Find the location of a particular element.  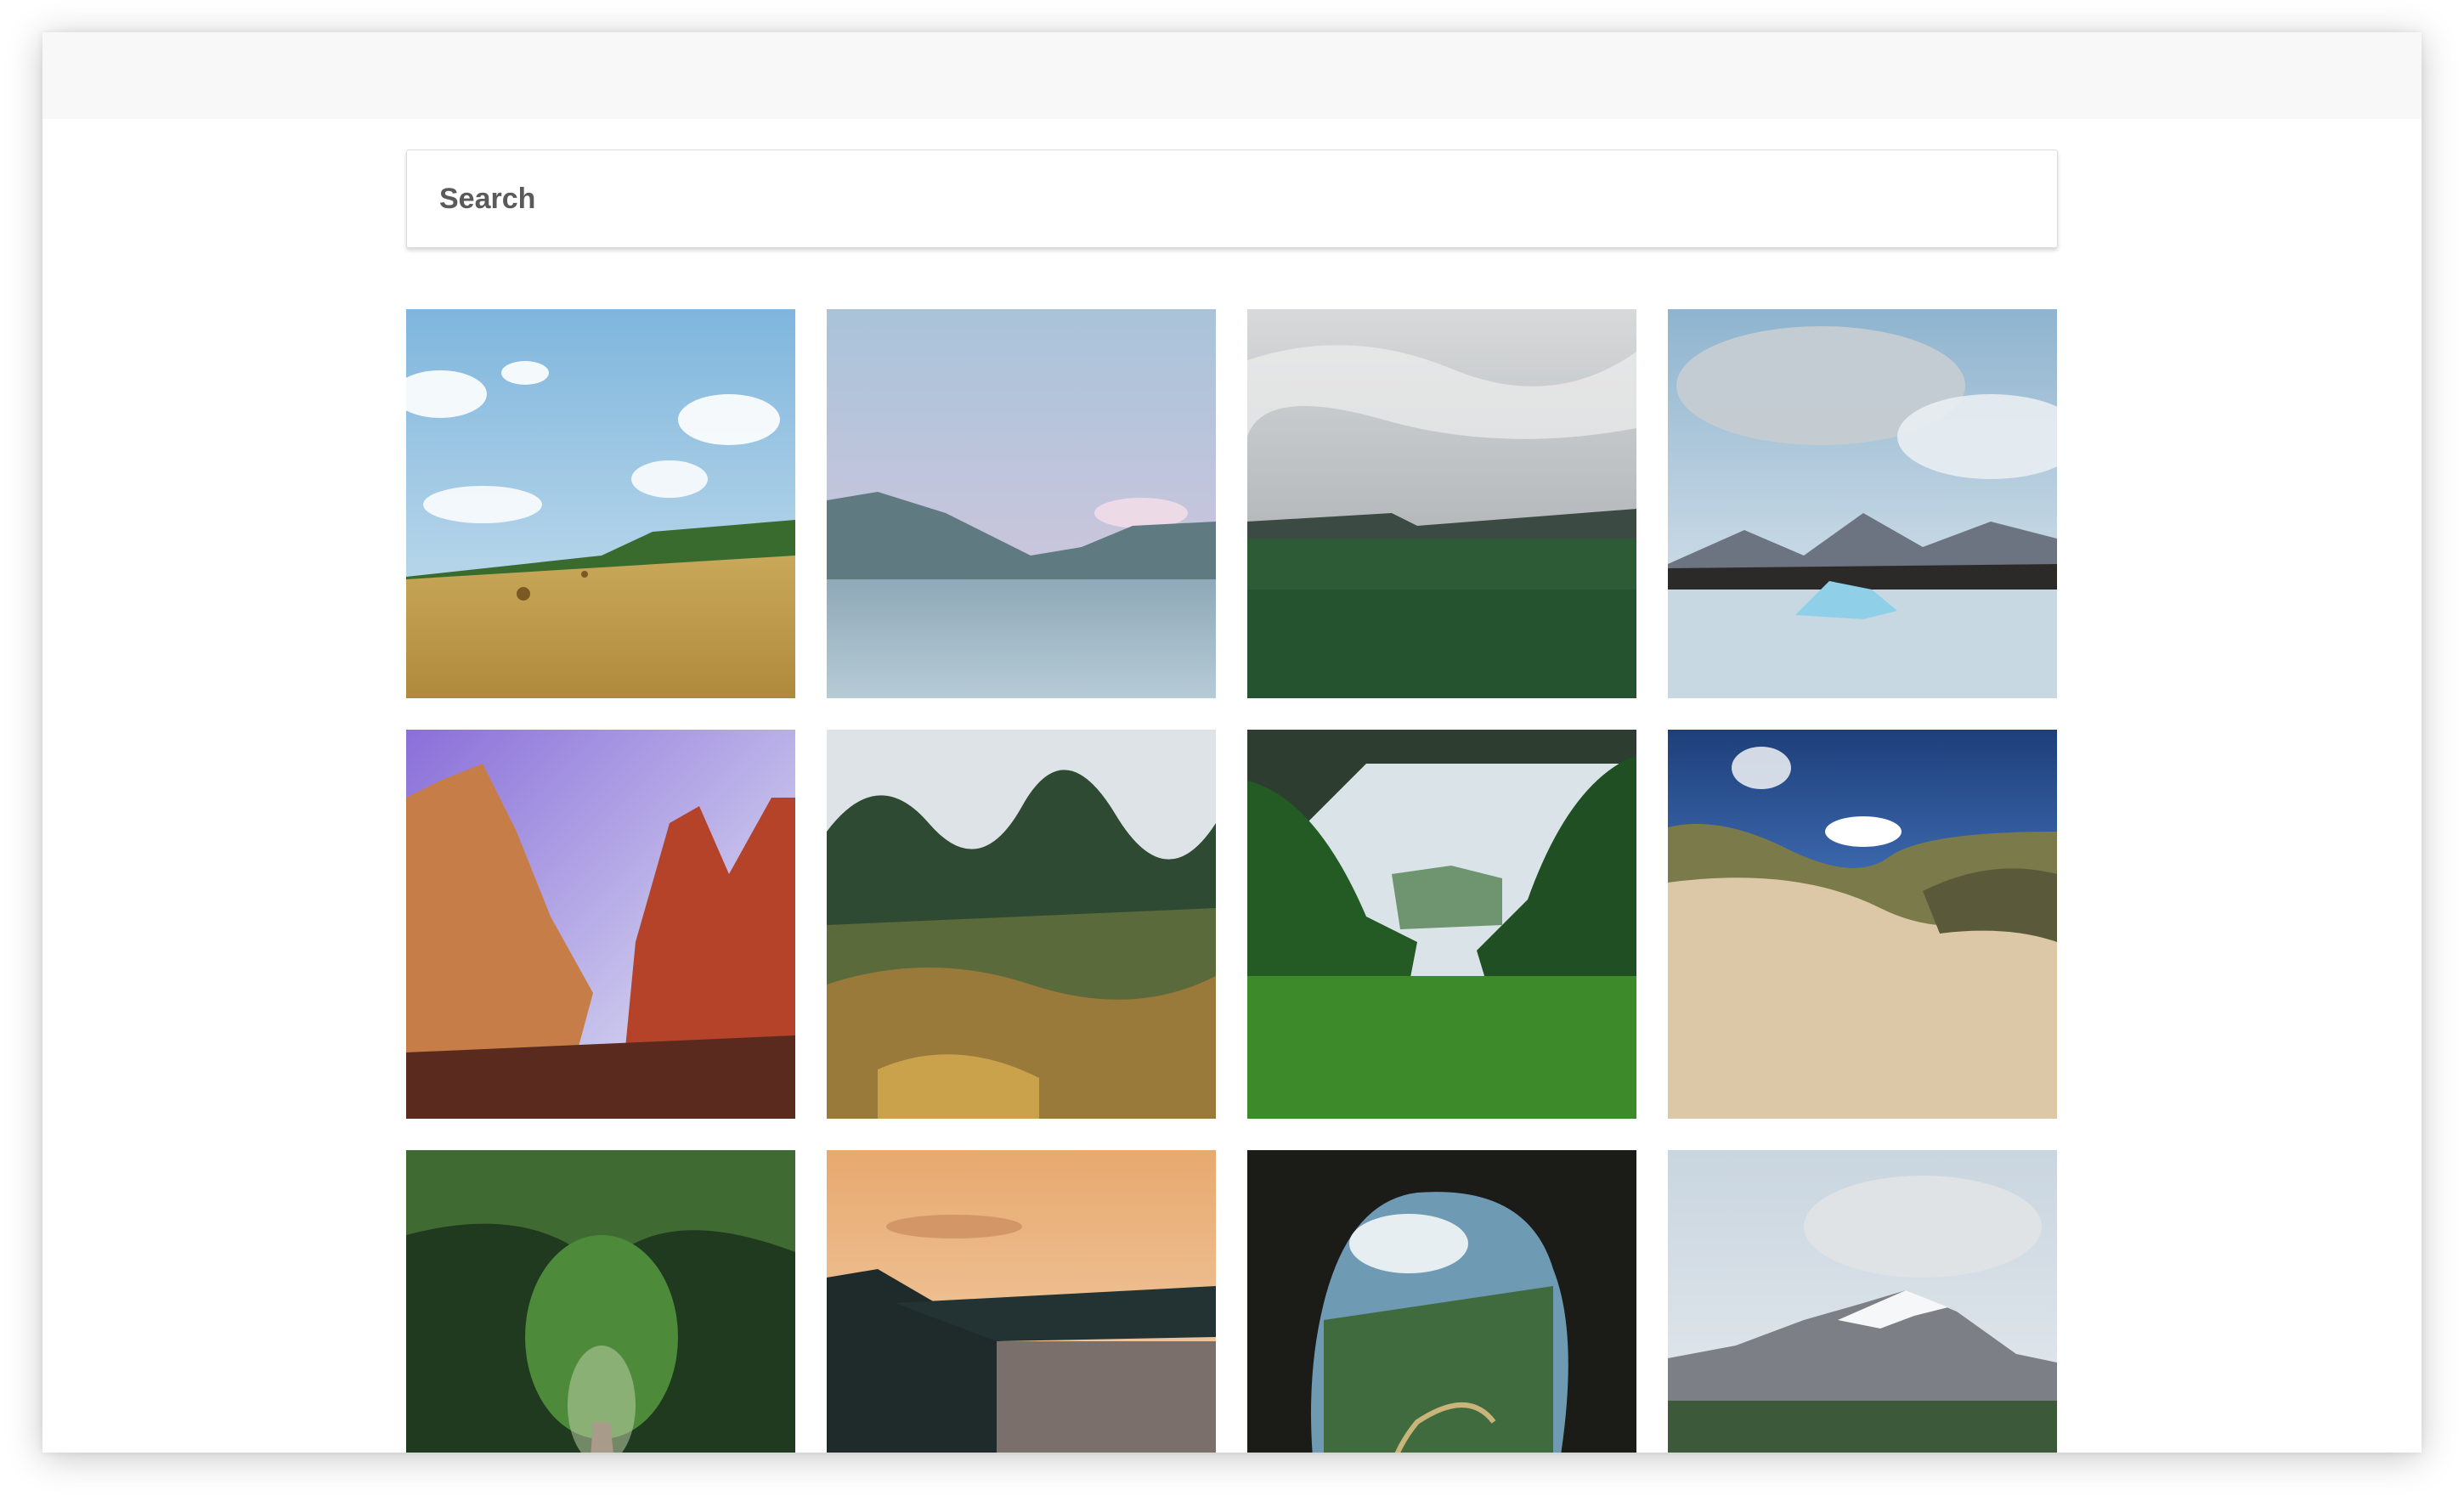

photo-tile-glacier-lagoon is located at coordinates (1862, 503).